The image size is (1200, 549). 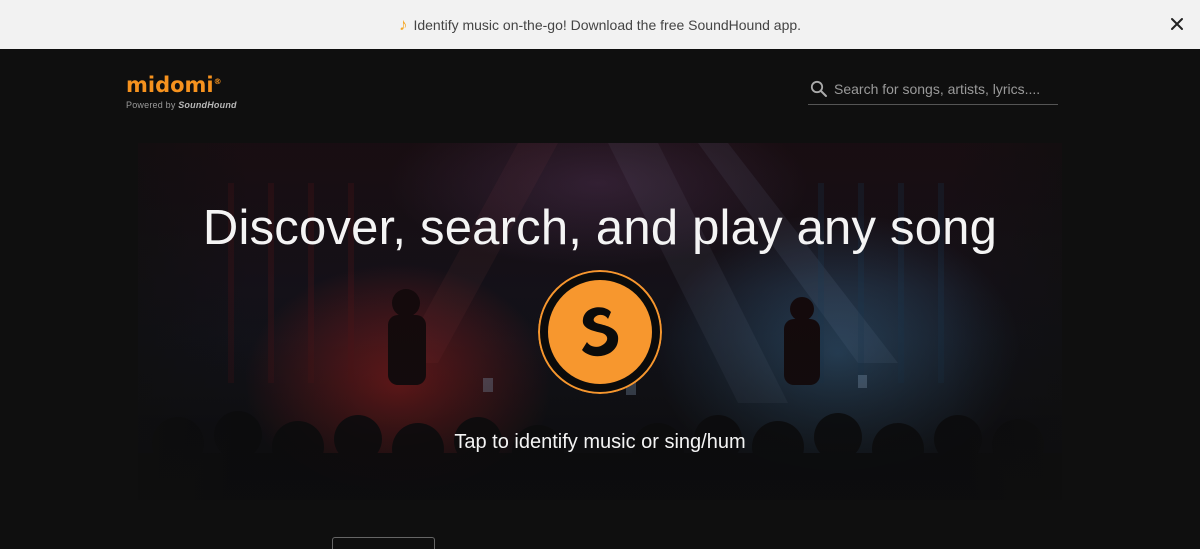 I want to click on soundhound-listen-button, so click(x=600, y=332).